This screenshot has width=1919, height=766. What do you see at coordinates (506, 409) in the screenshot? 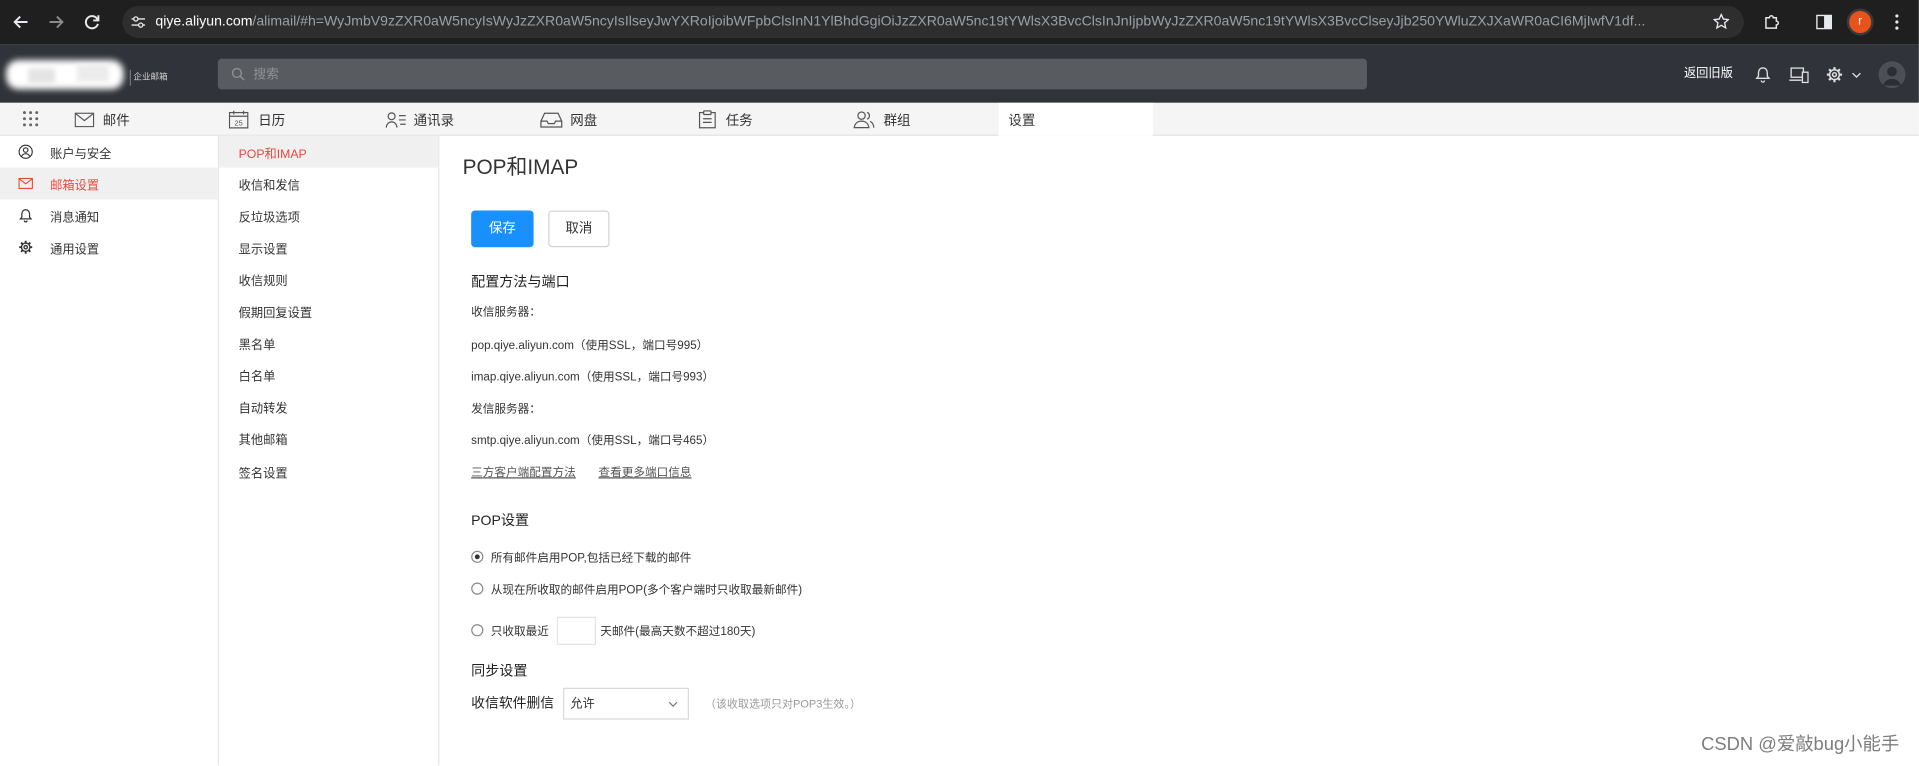
I see `outgoing-server-label: 发信服务器：` at bounding box center [506, 409].